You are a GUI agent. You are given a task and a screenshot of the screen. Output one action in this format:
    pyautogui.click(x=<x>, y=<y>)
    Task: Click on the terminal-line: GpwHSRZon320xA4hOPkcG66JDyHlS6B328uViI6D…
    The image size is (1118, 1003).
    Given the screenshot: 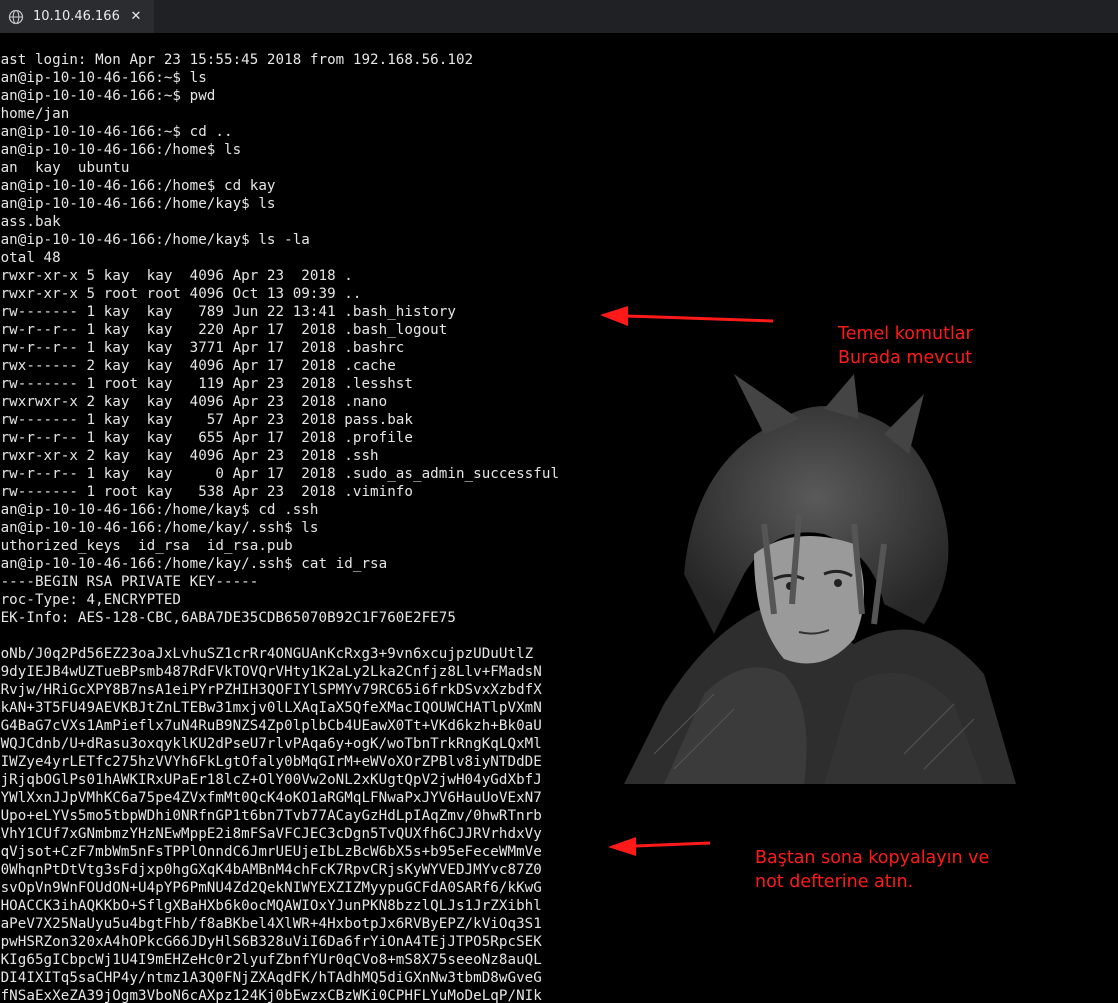 What is the action you would take?
    pyautogui.click(x=271, y=942)
    